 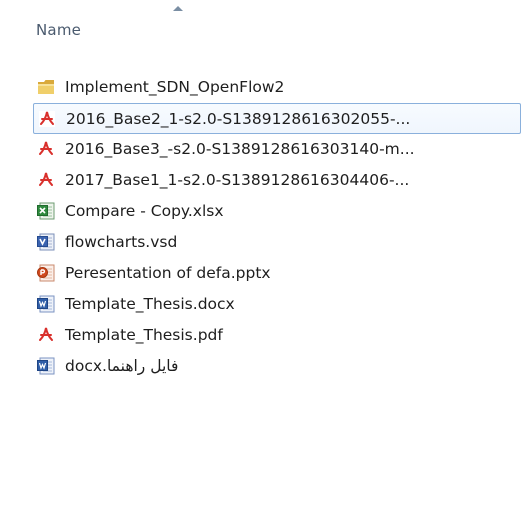 I want to click on list-item-xlsx: Compare - Copy.xlsx, so click(x=277, y=211).